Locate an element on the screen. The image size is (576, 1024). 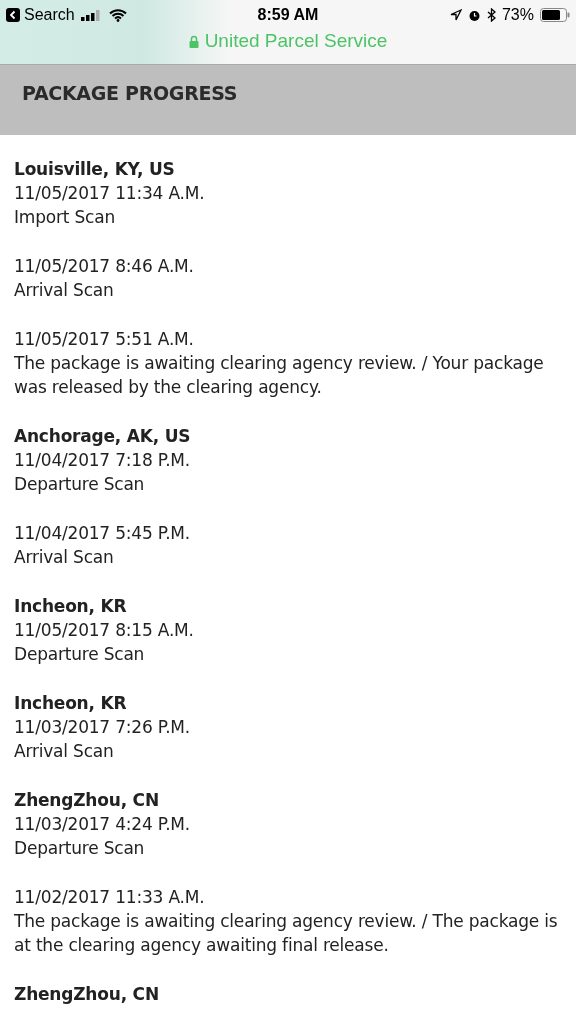
signal-icon is located at coordinates (91, 15).